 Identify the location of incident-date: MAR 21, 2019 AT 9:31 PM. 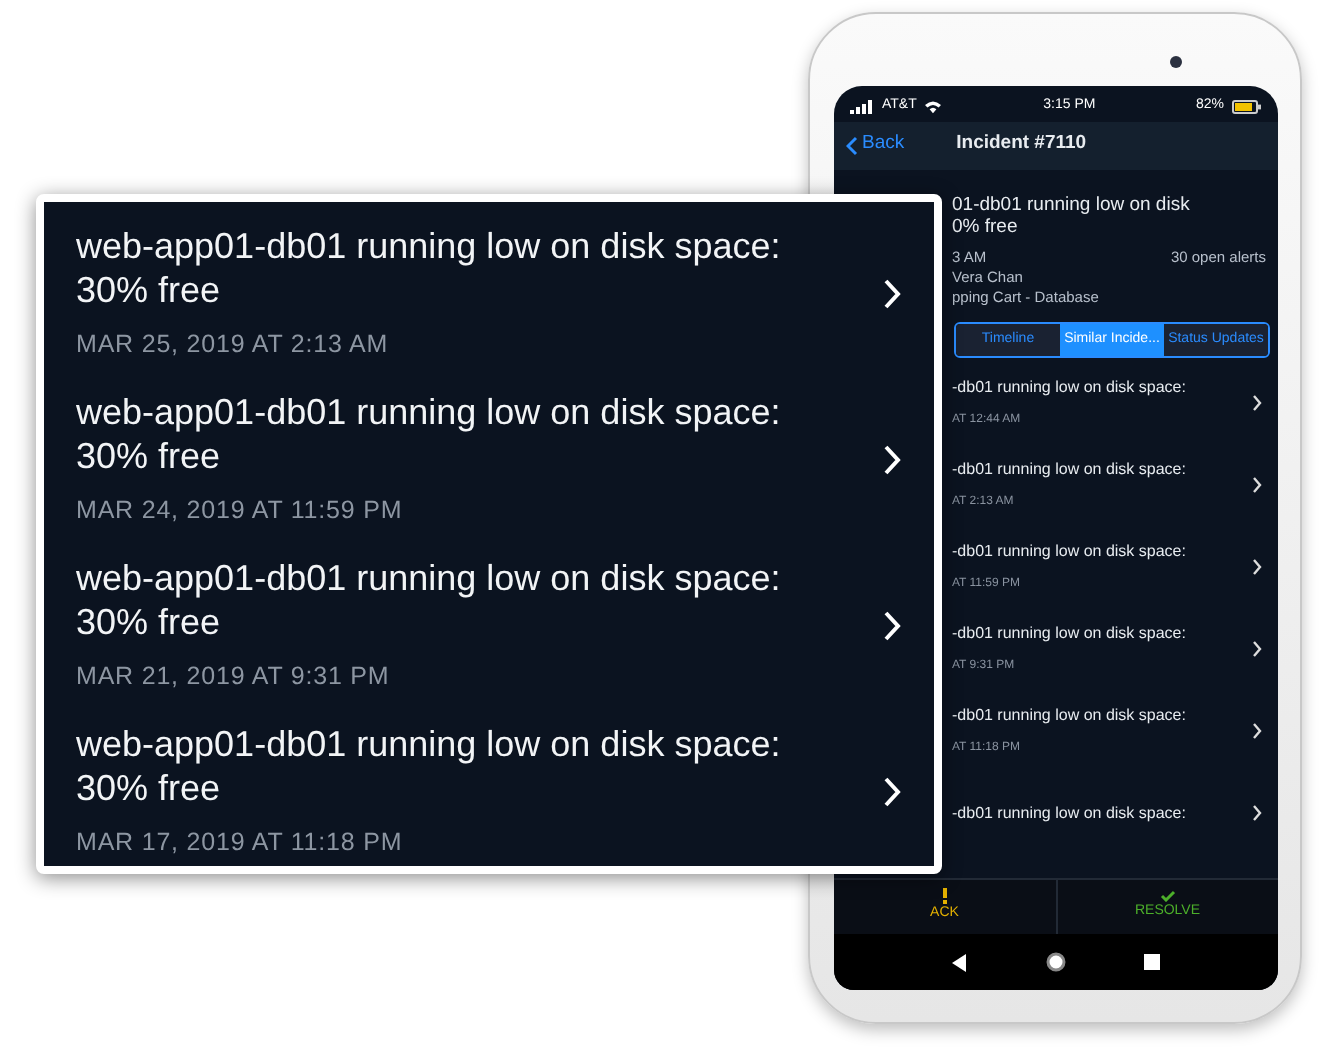
(234, 676).